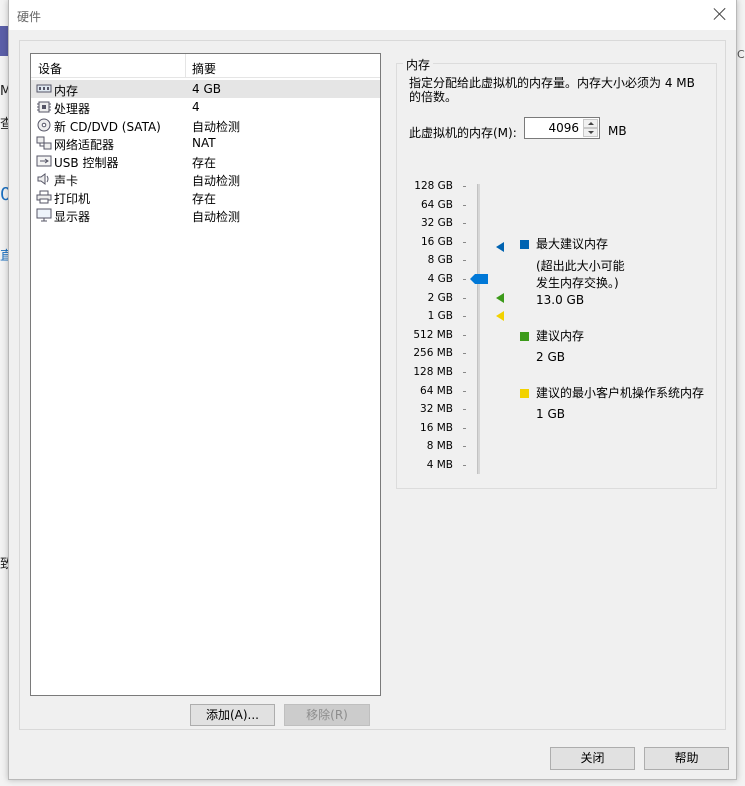 This screenshot has height=786, width=745. What do you see at coordinates (44, 161) in the screenshot?
I see `usb-controller-icon` at bounding box center [44, 161].